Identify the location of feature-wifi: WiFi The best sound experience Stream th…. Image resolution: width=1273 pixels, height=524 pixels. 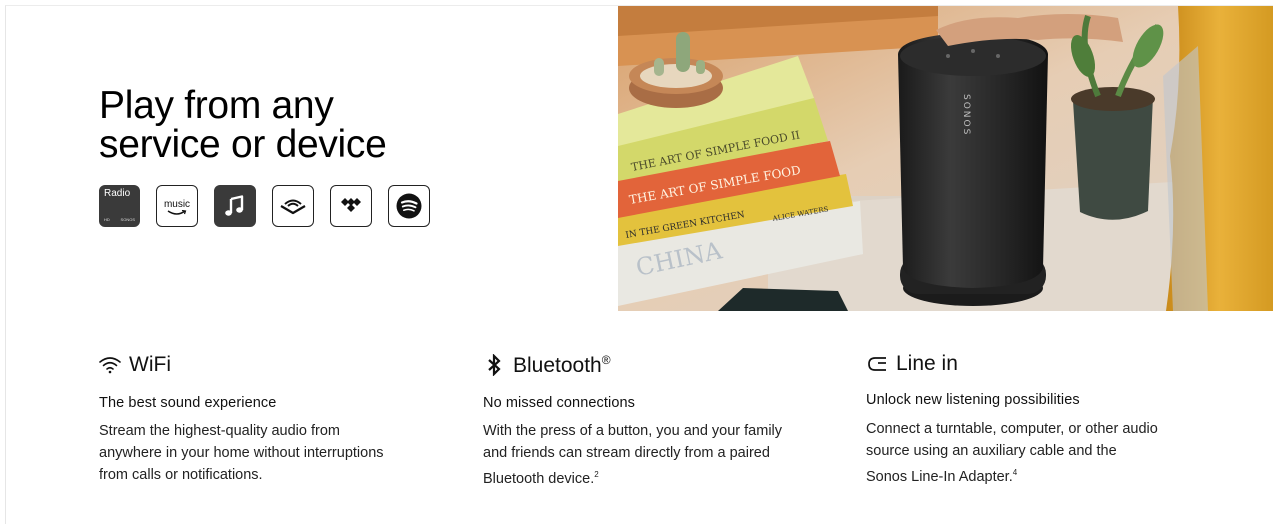
(269, 417).